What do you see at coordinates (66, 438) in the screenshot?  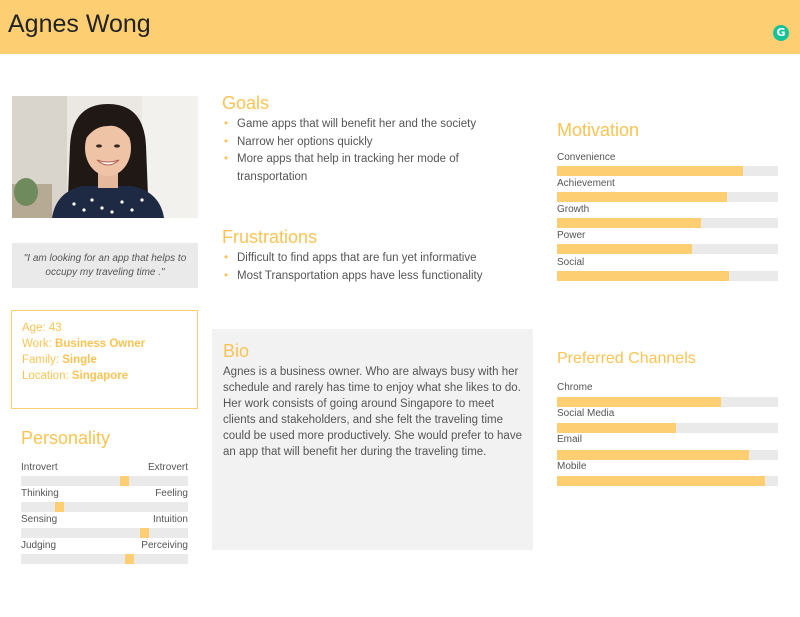 I see `personality-title: Personality` at bounding box center [66, 438].